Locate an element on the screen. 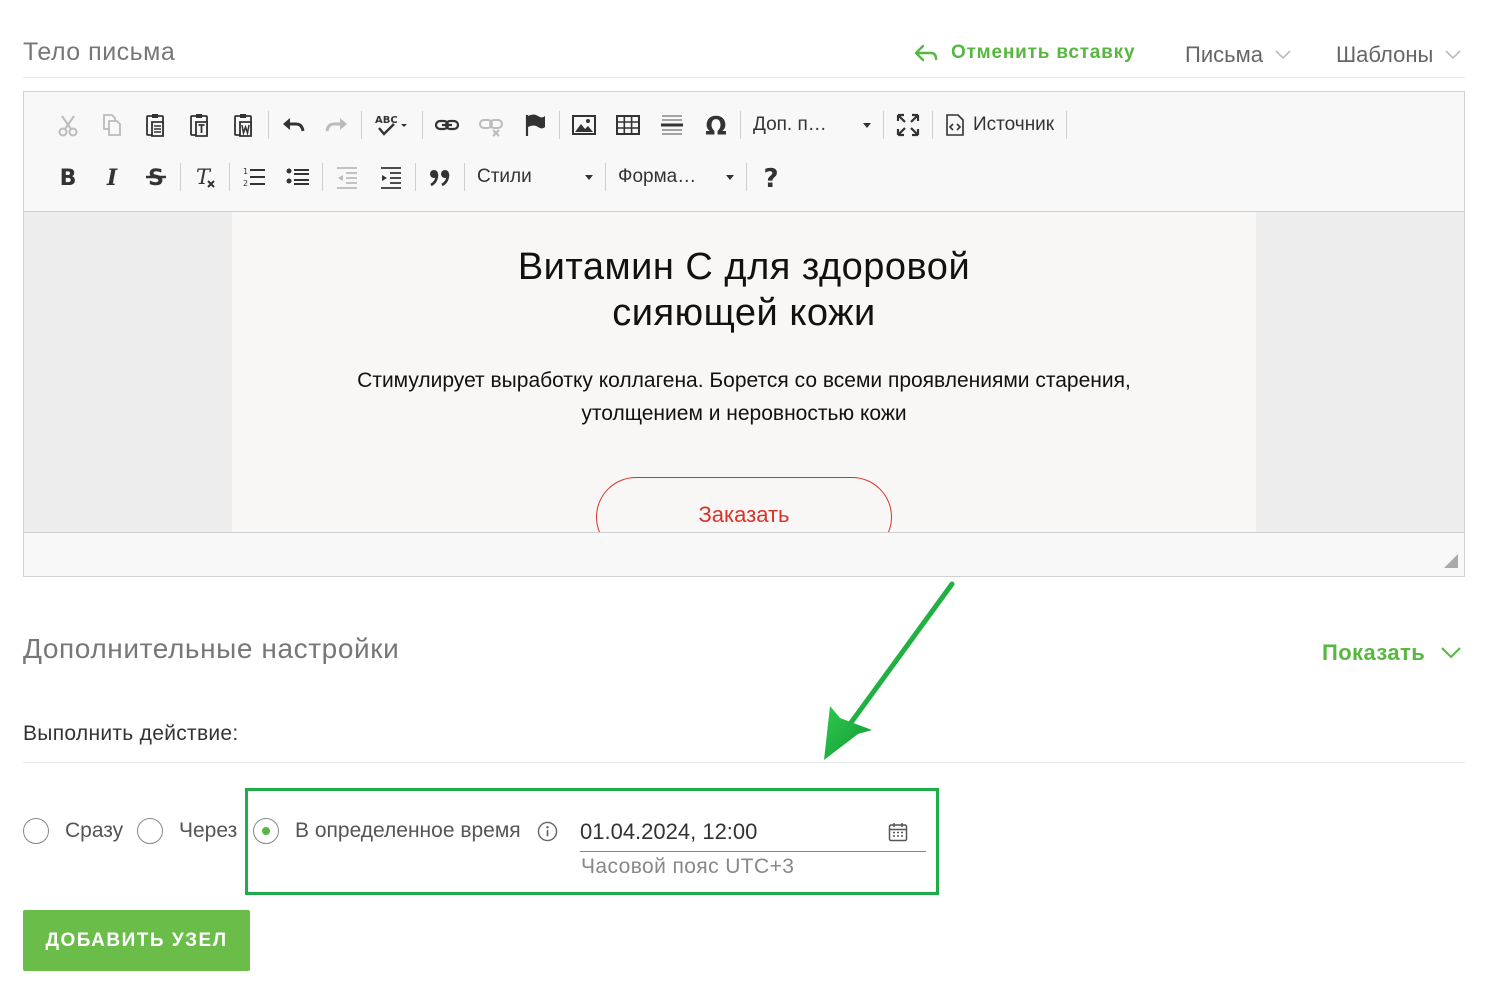 The image size is (1492, 1004). undo-paste-button: Отменить вставку is located at coordinates (1024, 53).